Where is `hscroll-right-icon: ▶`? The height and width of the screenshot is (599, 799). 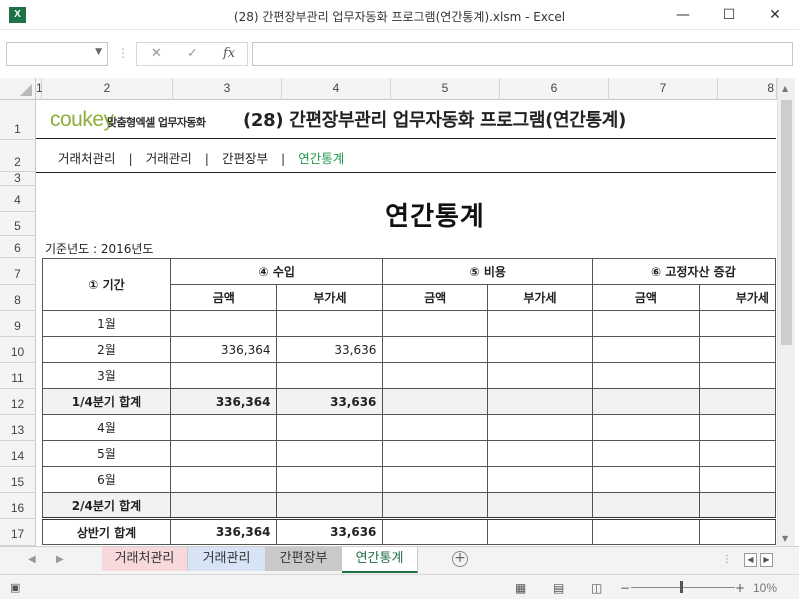 hscroll-right-icon: ▶ is located at coordinates (766, 560).